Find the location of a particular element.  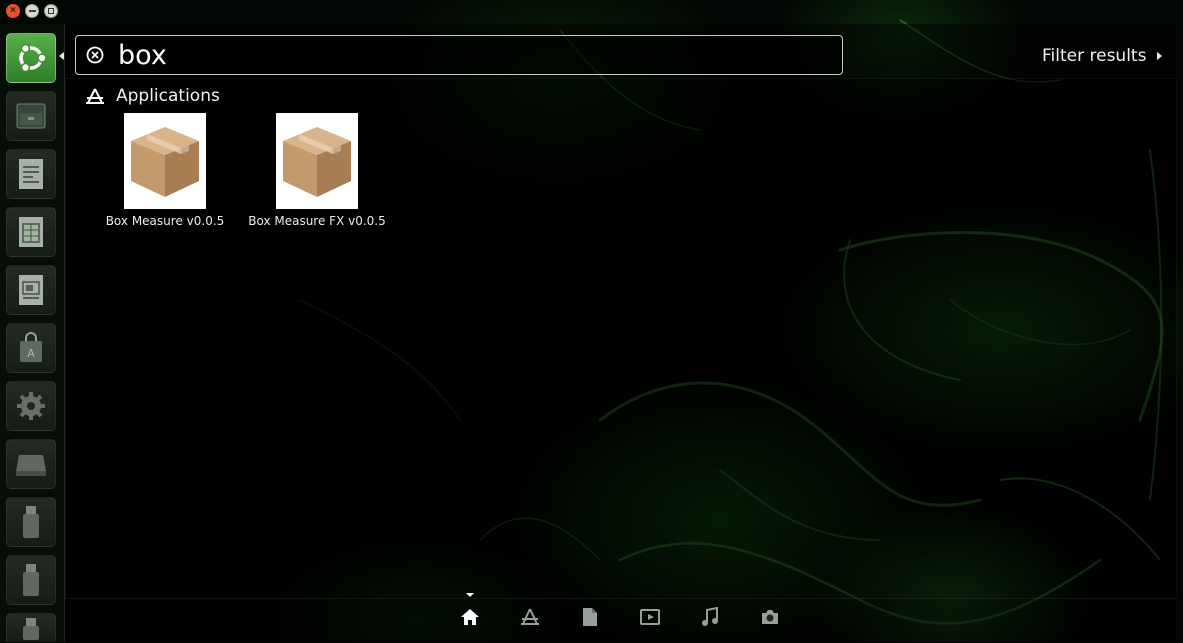

launcher-usb-2-button is located at coordinates (31, 580).